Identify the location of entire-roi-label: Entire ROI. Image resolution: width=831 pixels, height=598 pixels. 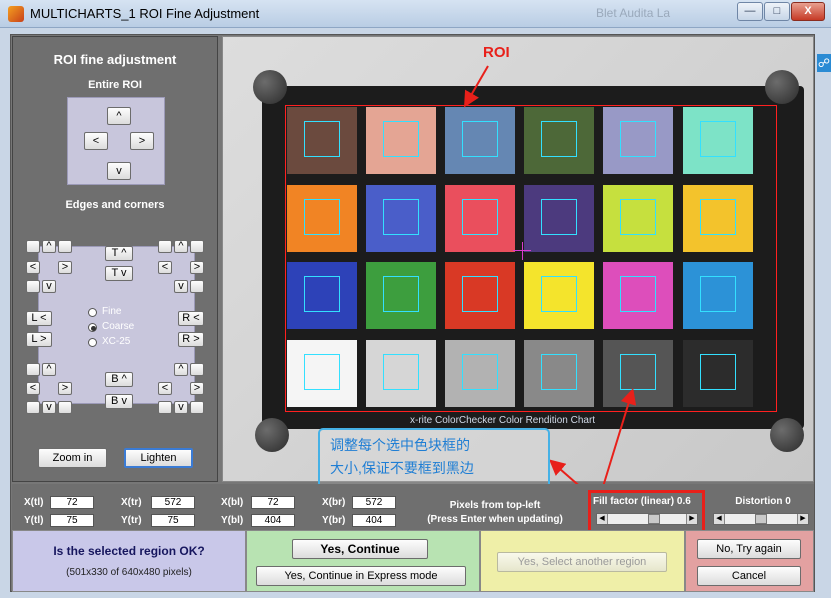
(115, 85).